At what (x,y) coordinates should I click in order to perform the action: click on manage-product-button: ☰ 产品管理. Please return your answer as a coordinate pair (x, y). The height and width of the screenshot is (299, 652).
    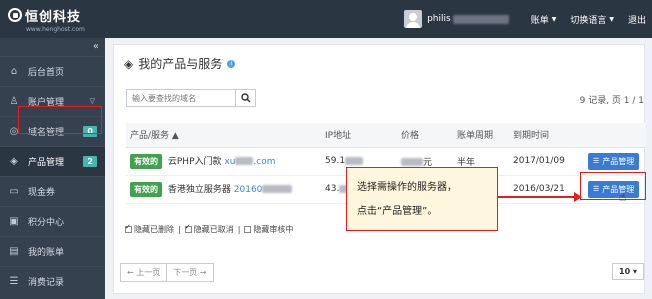
    Looking at the image, I should click on (614, 161).